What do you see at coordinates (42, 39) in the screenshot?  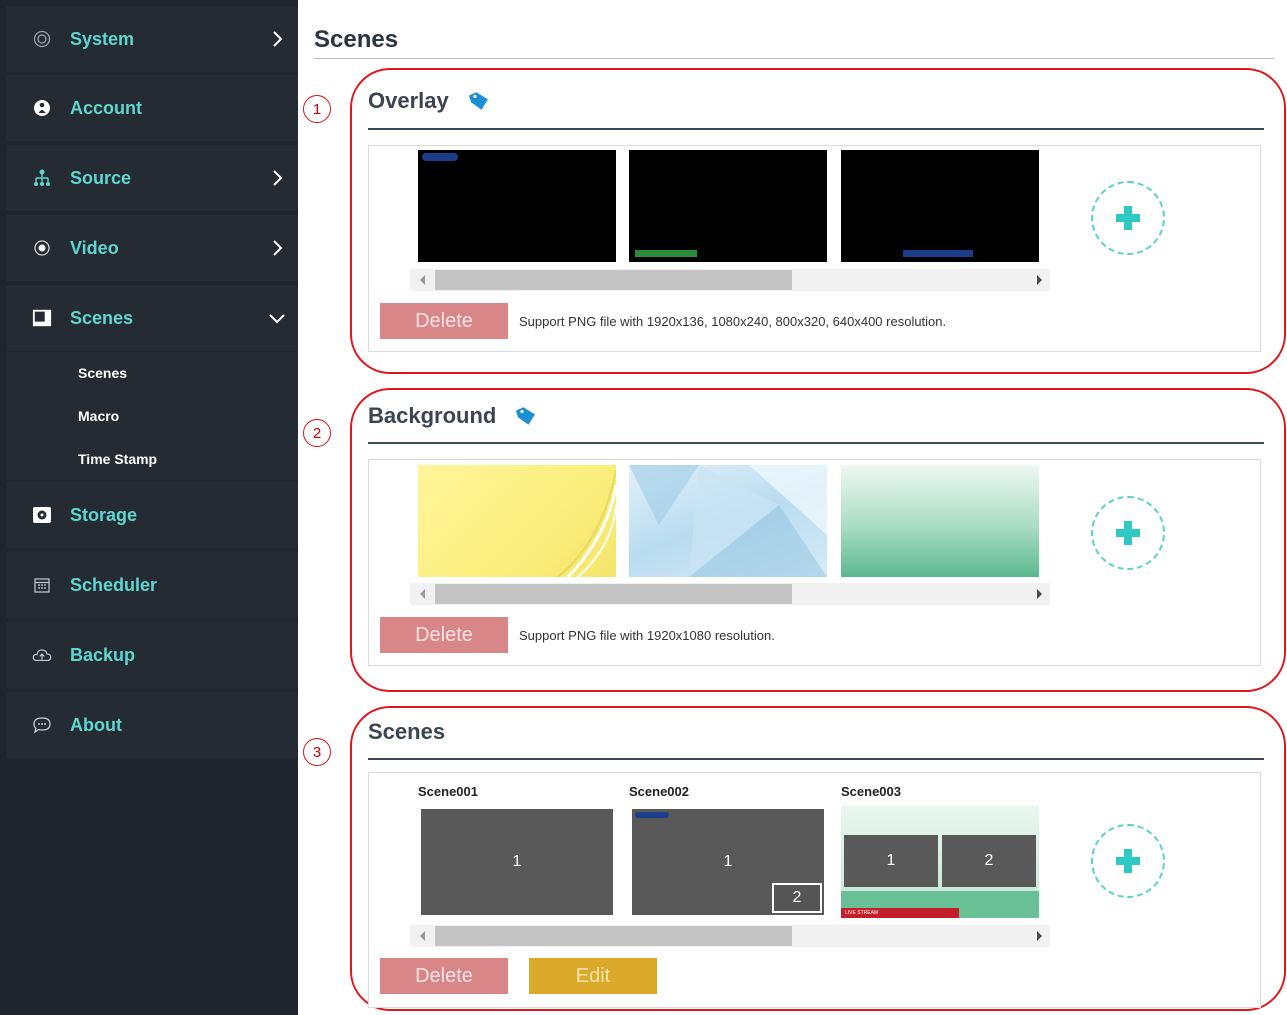 I see `circle-target-icon` at bounding box center [42, 39].